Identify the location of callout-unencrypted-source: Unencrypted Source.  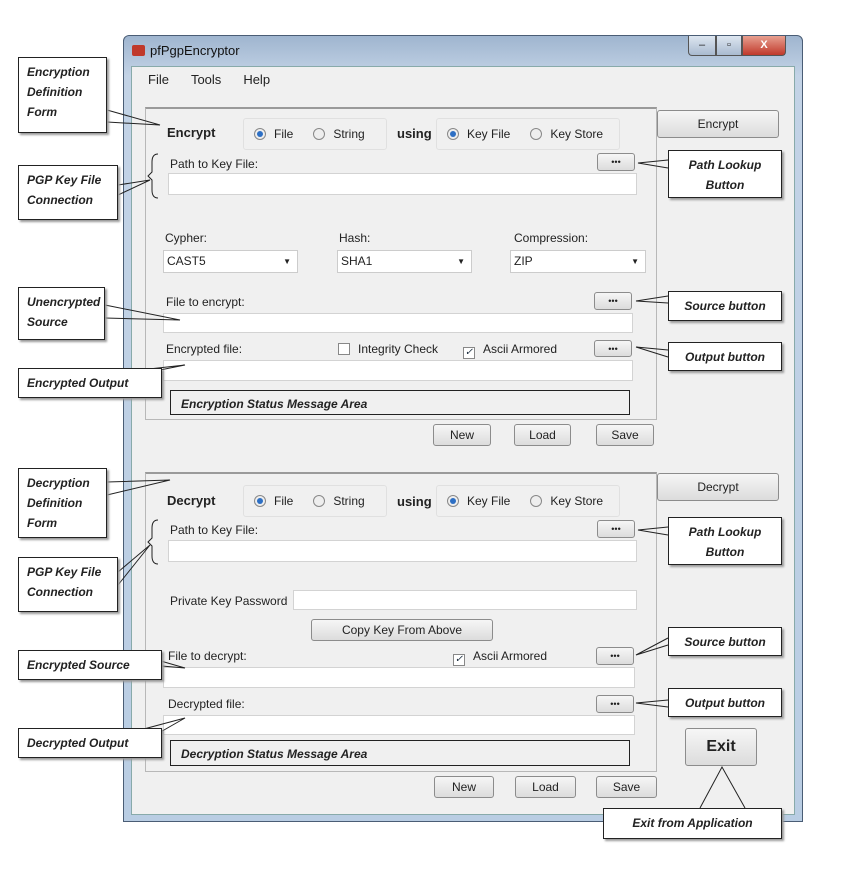
(61, 313).